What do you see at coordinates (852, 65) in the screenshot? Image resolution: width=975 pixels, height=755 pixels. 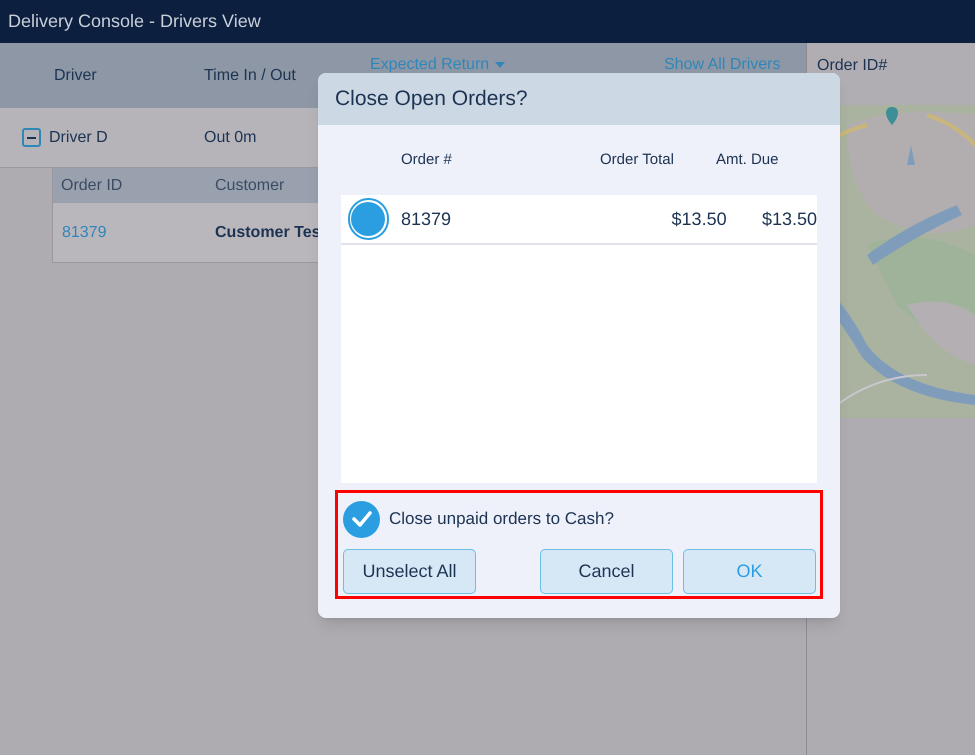 I see `panel-title: Order ID#` at bounding box center [852, 65].